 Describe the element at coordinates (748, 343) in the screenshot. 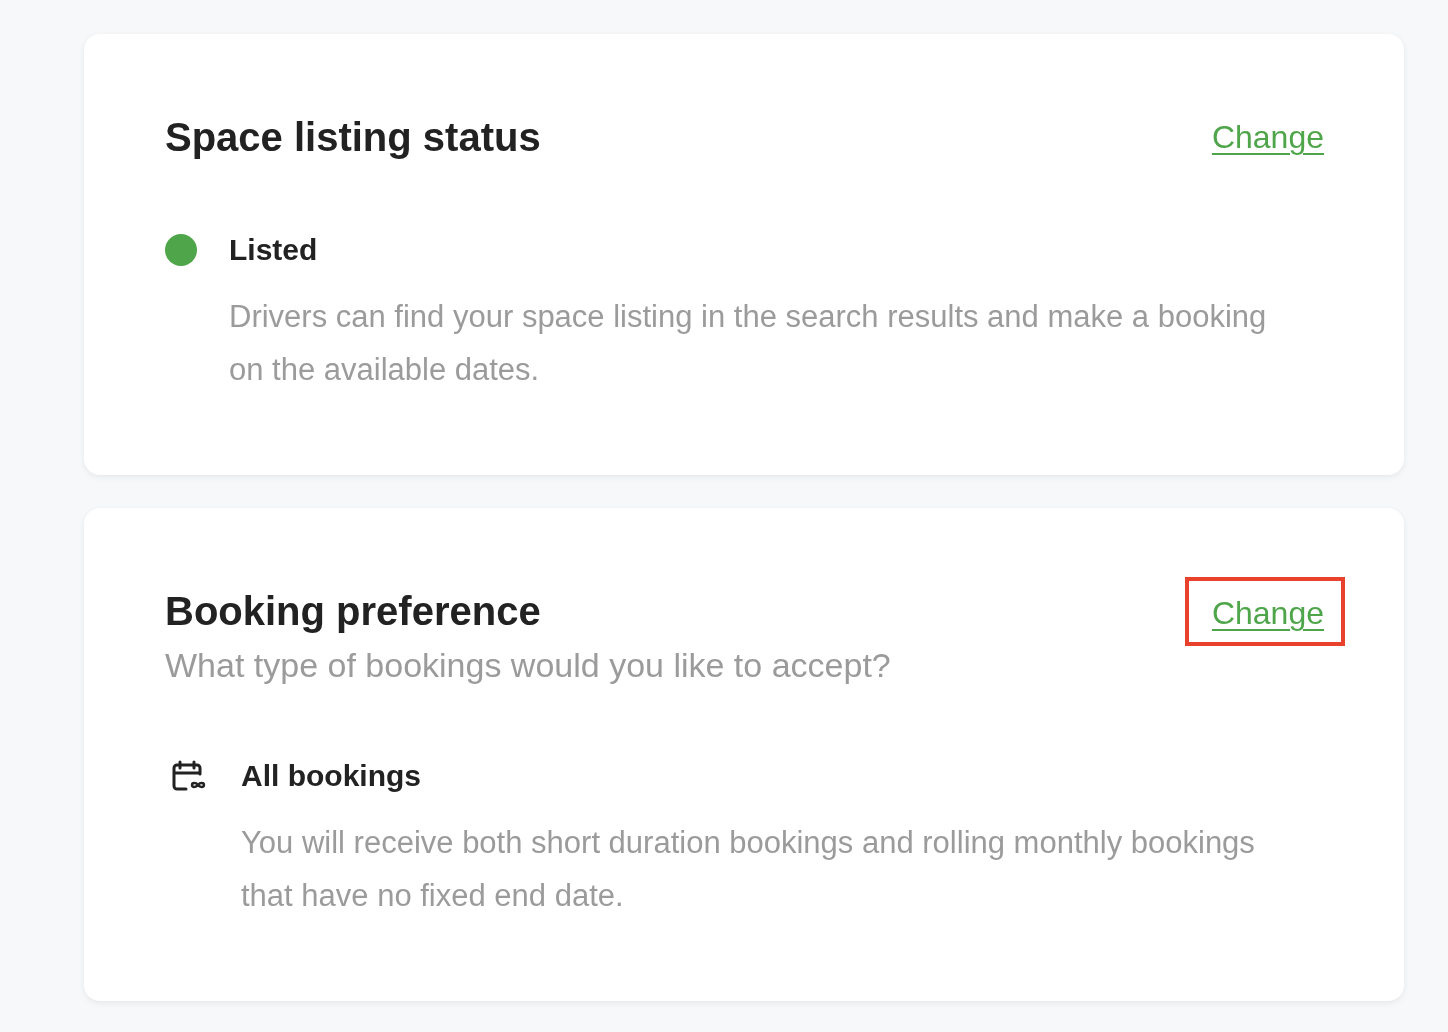

I see `status-description: Drivers can find your space listing in the search results and make a booking on the available dates.` at that location.